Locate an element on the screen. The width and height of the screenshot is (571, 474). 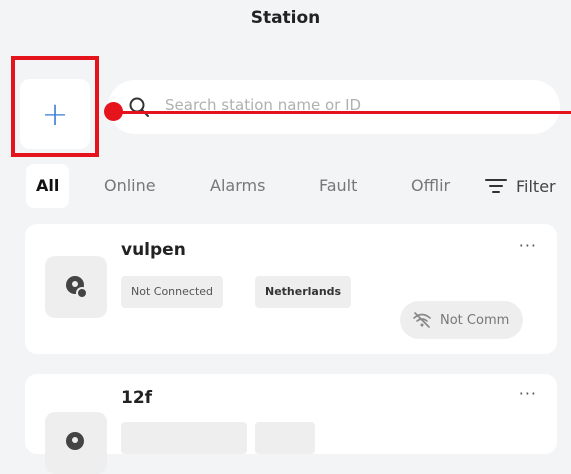
search-icon is located at coordinates (139, 107).